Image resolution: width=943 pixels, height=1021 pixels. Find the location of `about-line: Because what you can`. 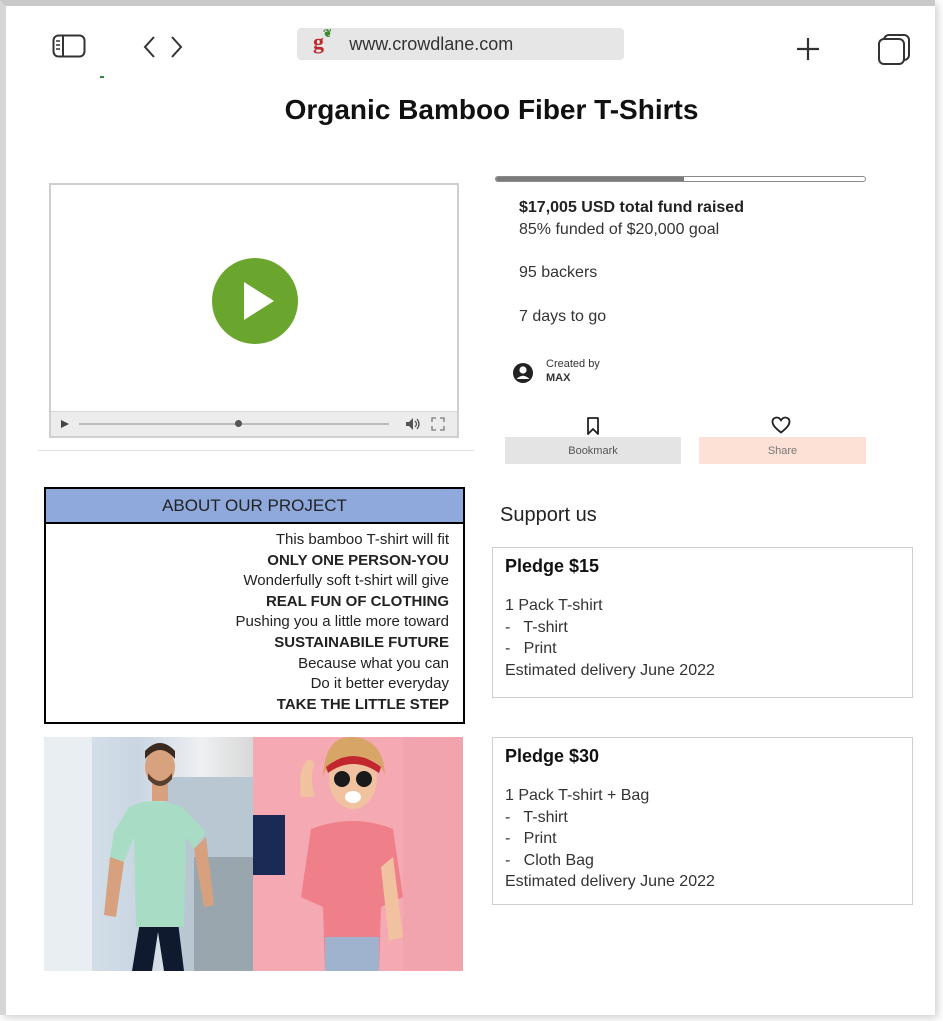

about-line: Because what you can is located at coordinates (373, 663).